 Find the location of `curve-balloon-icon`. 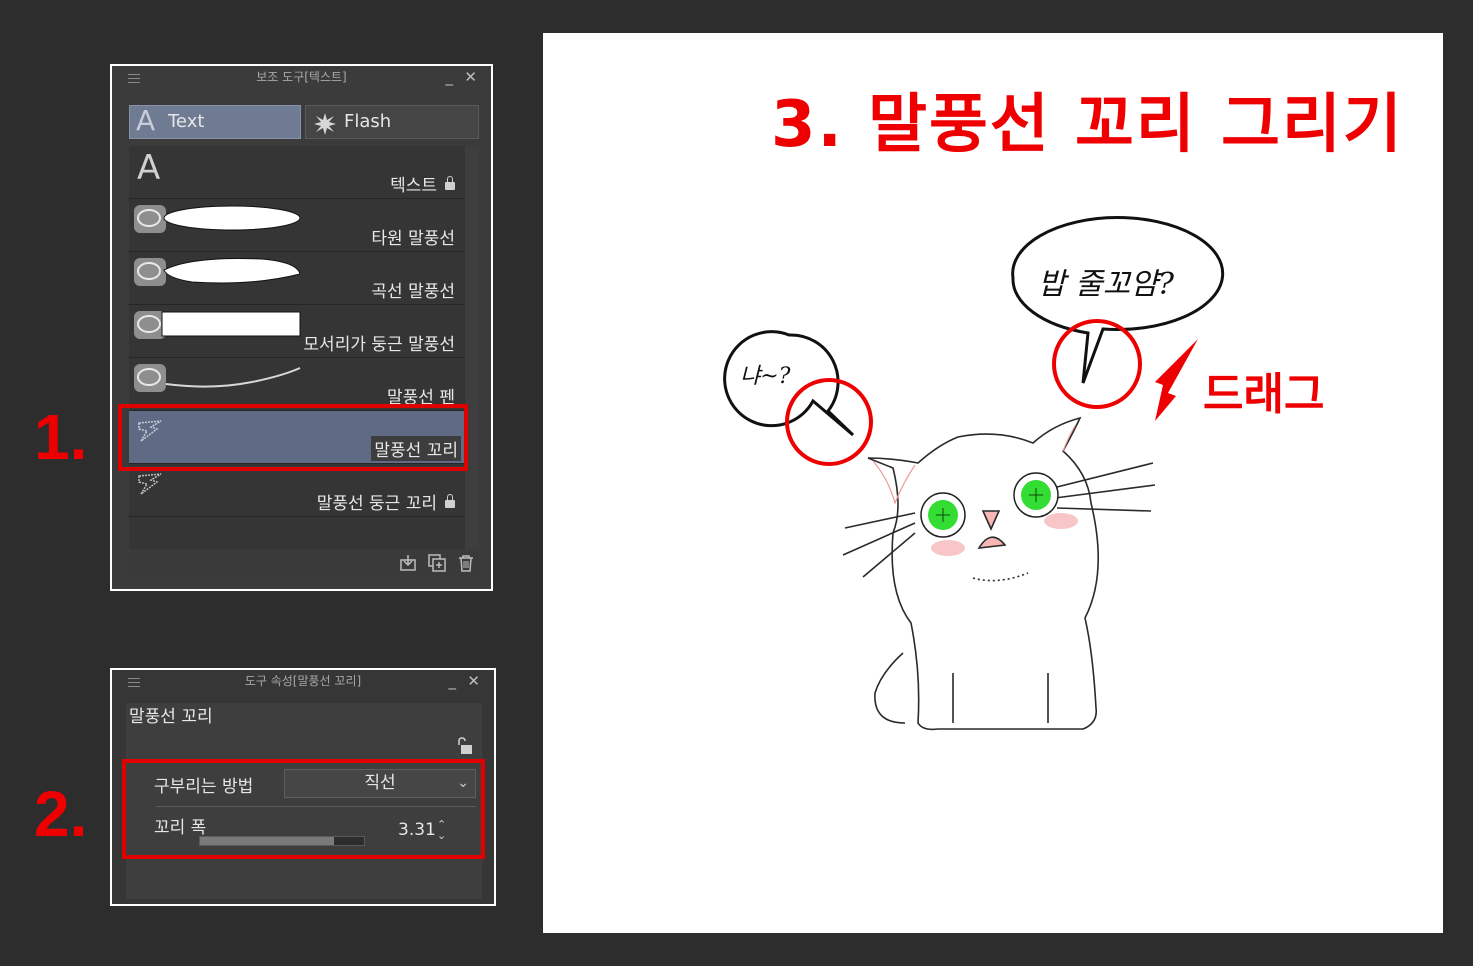

curve-balloon-icon is located at coordinates (217, 271).